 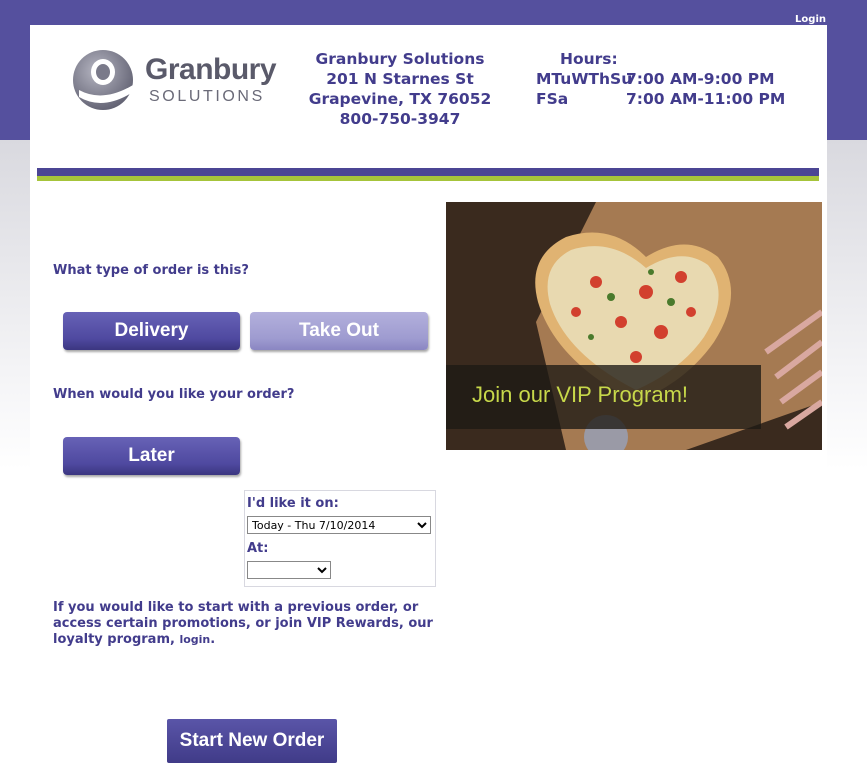 I want to click on hours-row: FSa 7:00 AM-11:00 PM, so click(x=660, y=99).